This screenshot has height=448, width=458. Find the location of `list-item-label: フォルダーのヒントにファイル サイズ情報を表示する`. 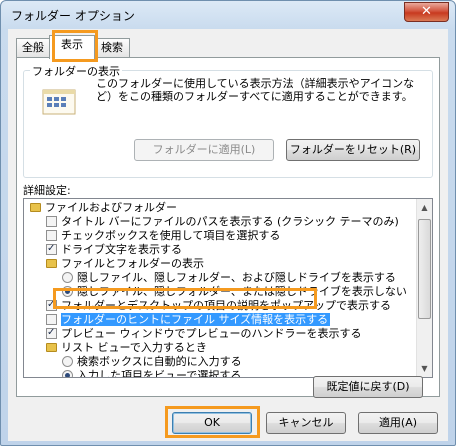

list-item-label: フォルダーのヒントにファイル サイズ情報を表示する is located at coordinates (196, 319).